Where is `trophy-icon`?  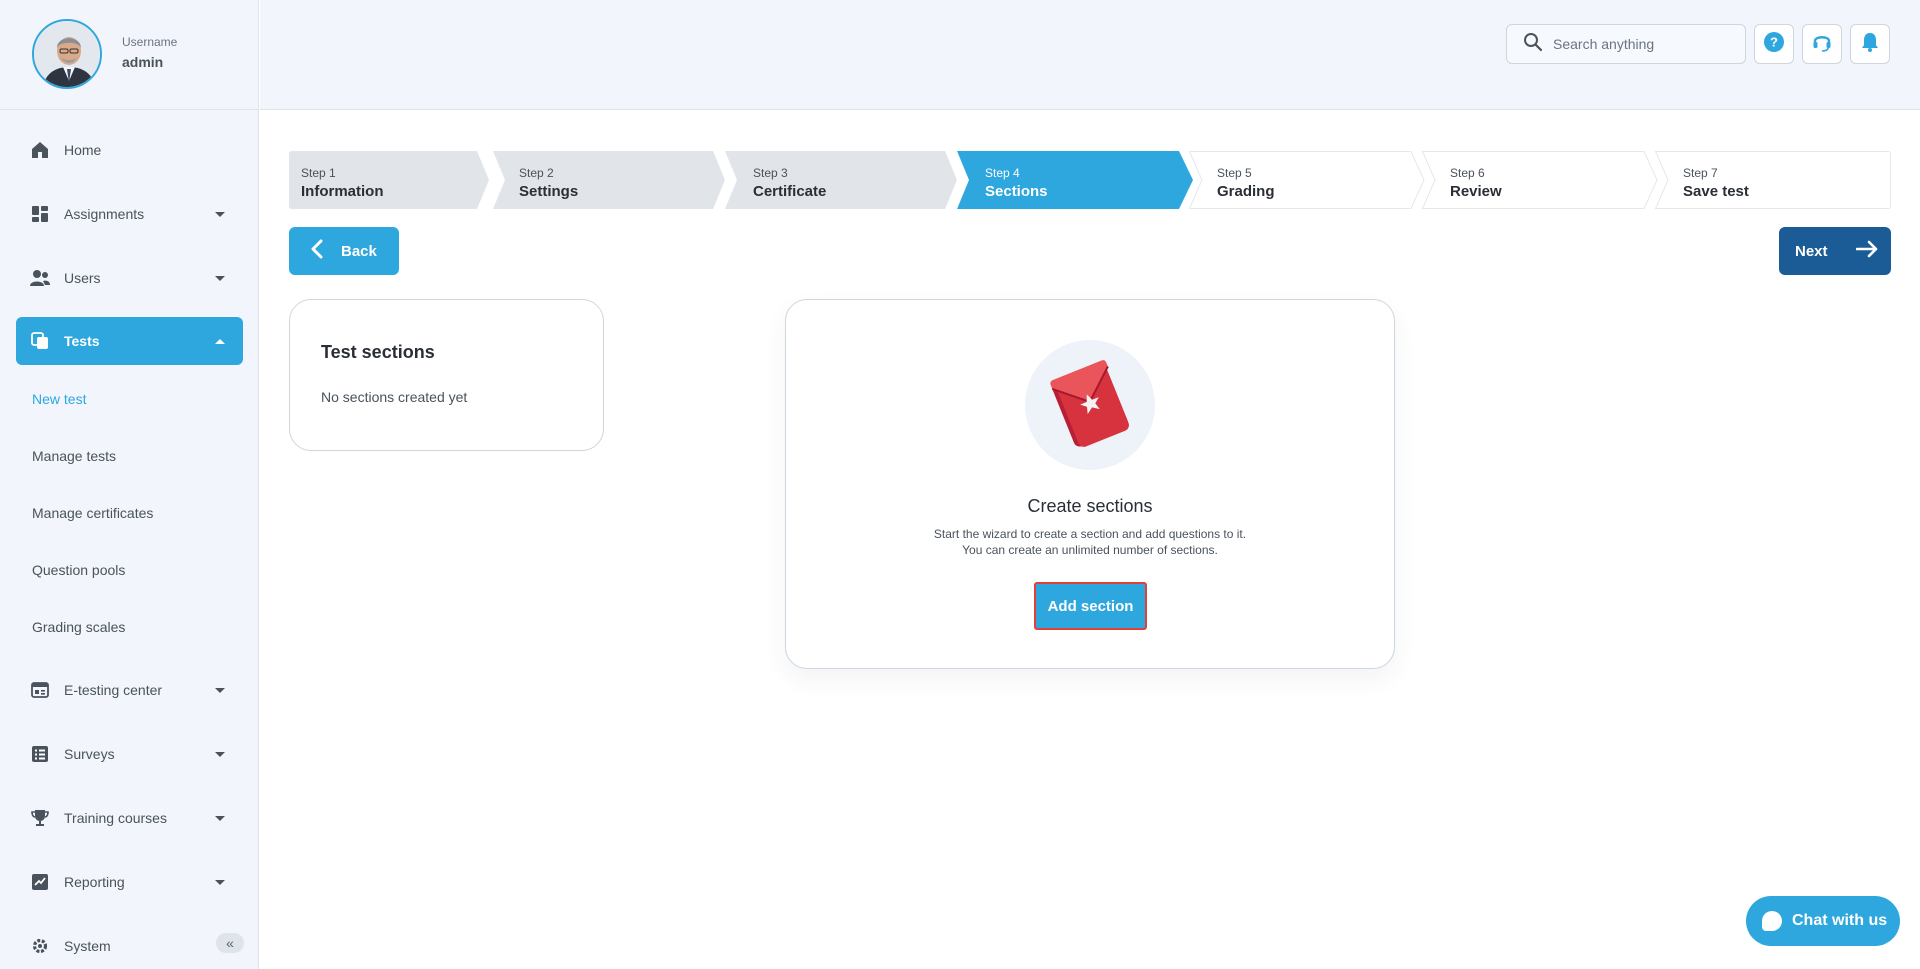
trophy-icon is located at coordinates (40, 818).